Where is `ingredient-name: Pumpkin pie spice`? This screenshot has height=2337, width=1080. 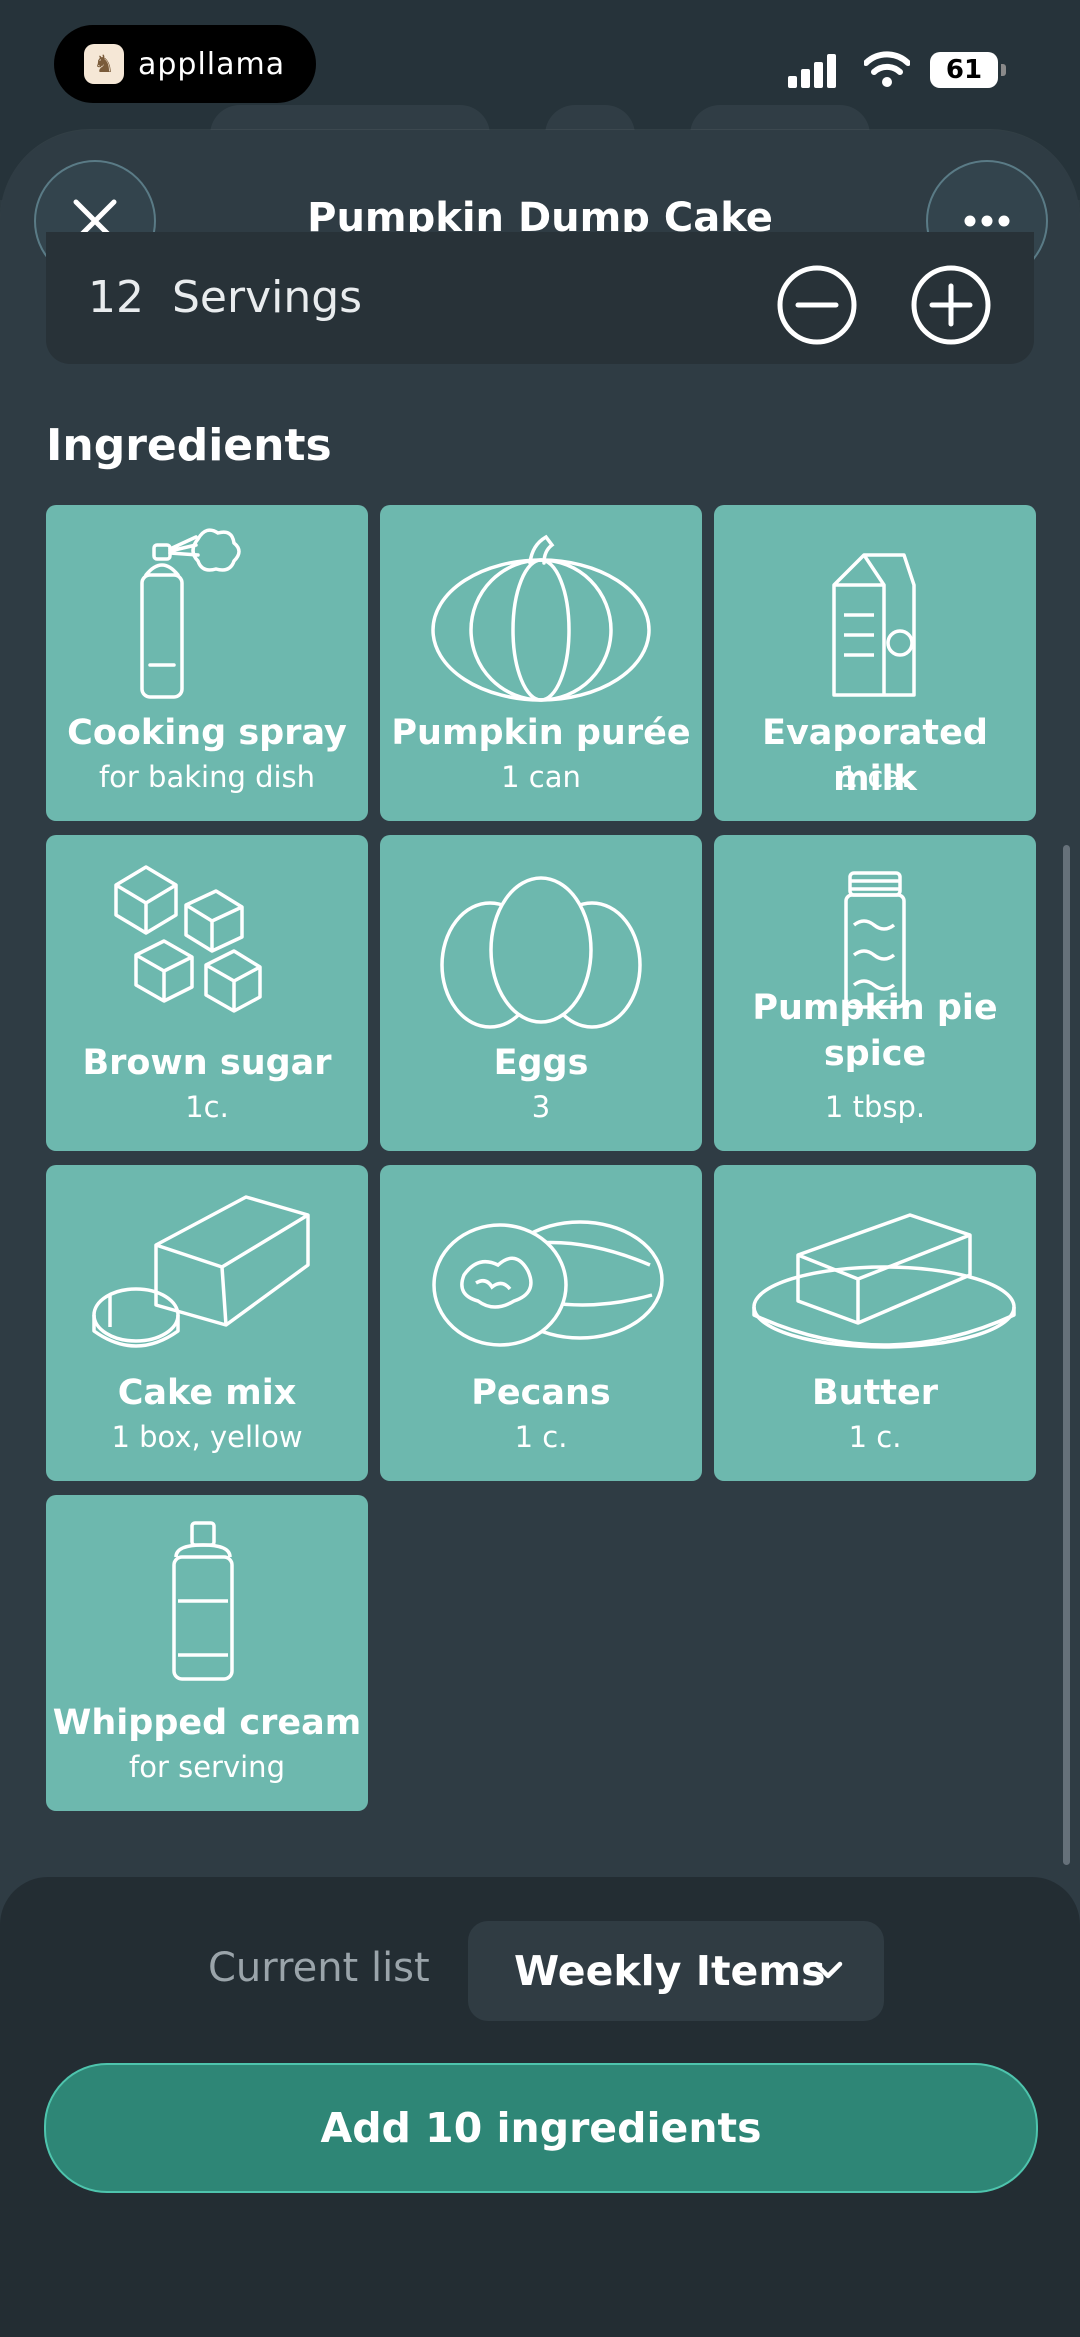 ingredient-name: Pumpkin pie spice is located at coordinates (875, 1031).